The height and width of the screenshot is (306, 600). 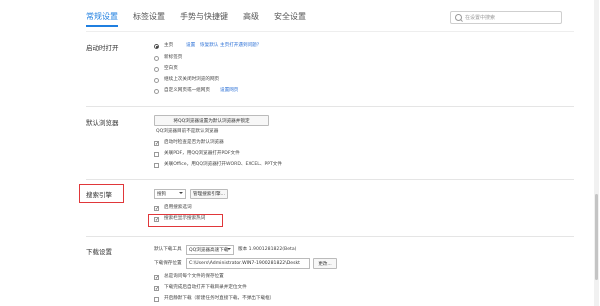 What do you see at coordinates (156, 154) in the screenshot?
I see `associate-pdf-checkbox` at bounding box center [156, 154].